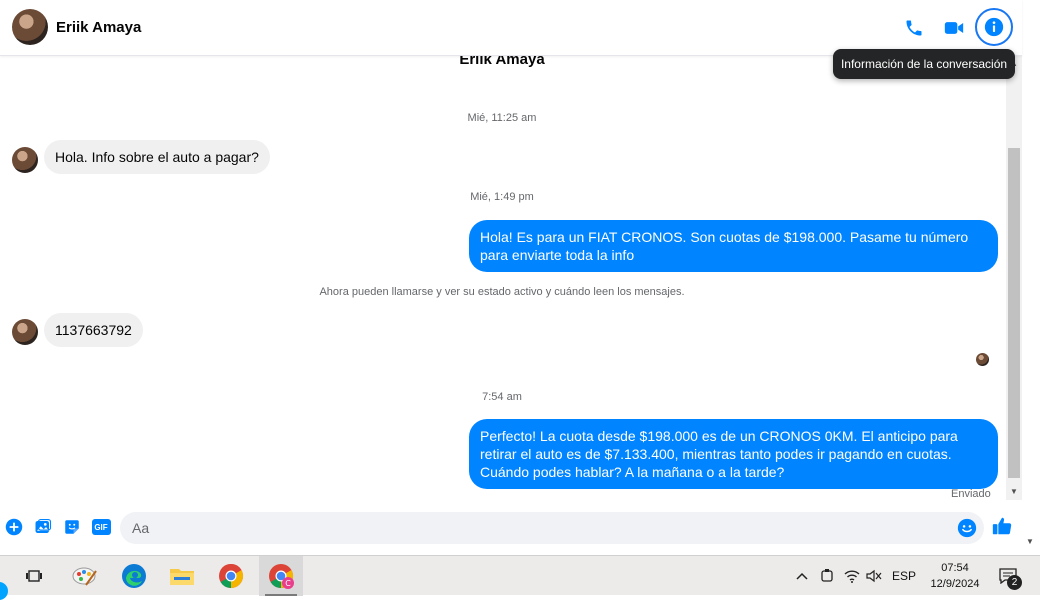 This screenshot has height=600, width=1040. I want to click on contact-name: Eriik Amaya, so click(98, 27).